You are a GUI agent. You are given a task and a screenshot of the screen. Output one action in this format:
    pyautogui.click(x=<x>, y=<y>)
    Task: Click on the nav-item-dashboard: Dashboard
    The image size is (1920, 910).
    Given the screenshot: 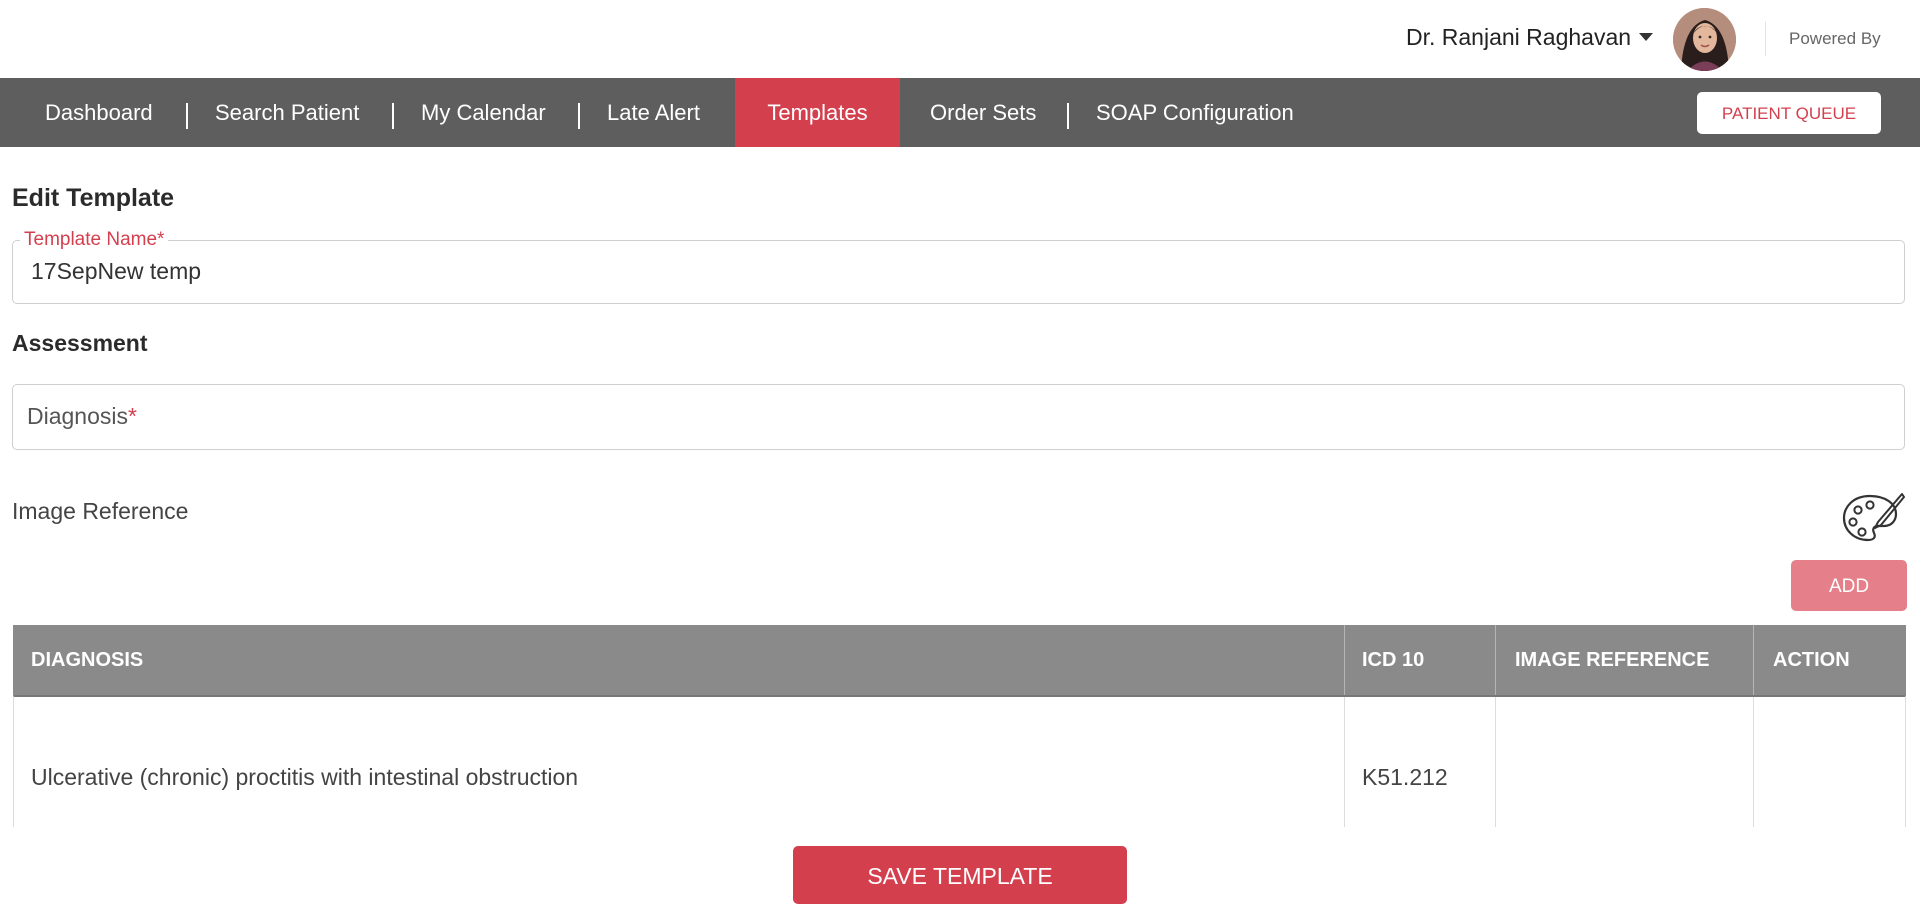 What is the action you would take?
    pyautogui.click(x=99, y=112)
    